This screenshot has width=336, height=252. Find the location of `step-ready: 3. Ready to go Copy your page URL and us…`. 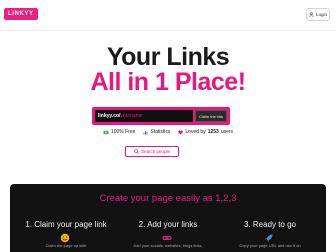

step-ready: 3. Ready to go Copy your page URL and us… is located at coordinates (270, 234).